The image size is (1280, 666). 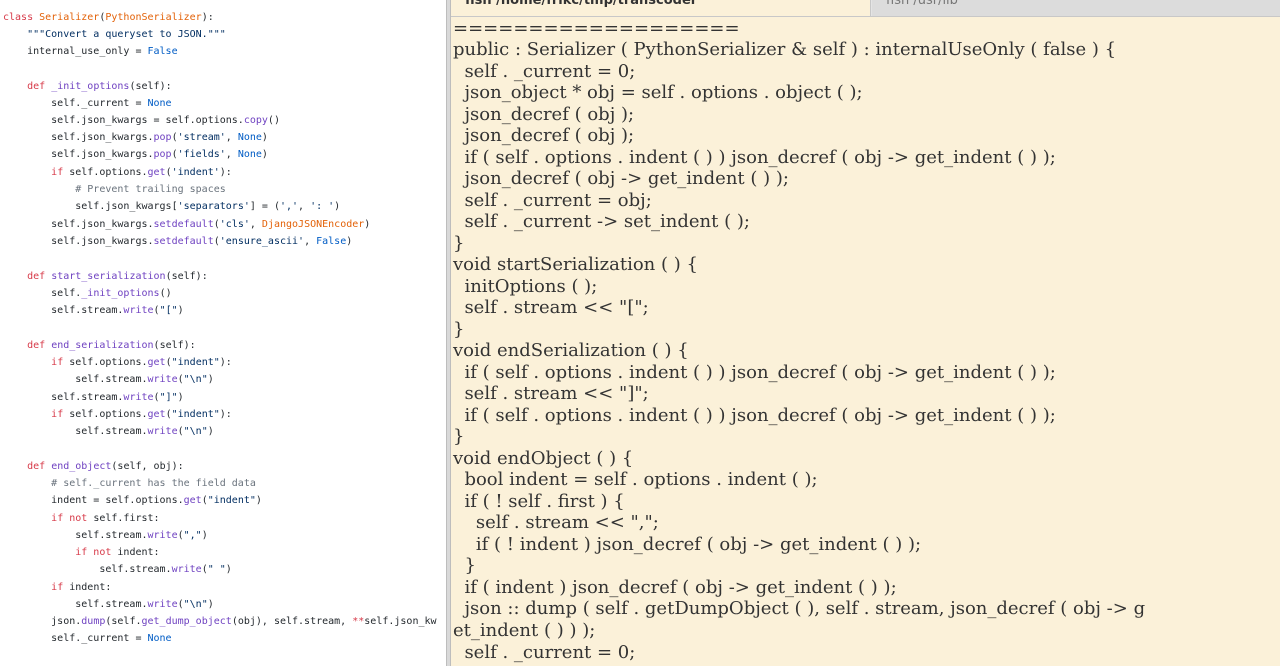 What do you see at coordinates (1076, 8) in the screenshot?
I see `tab-usr-lib: fish /usr/lib` at bounding box center [1076, 8].